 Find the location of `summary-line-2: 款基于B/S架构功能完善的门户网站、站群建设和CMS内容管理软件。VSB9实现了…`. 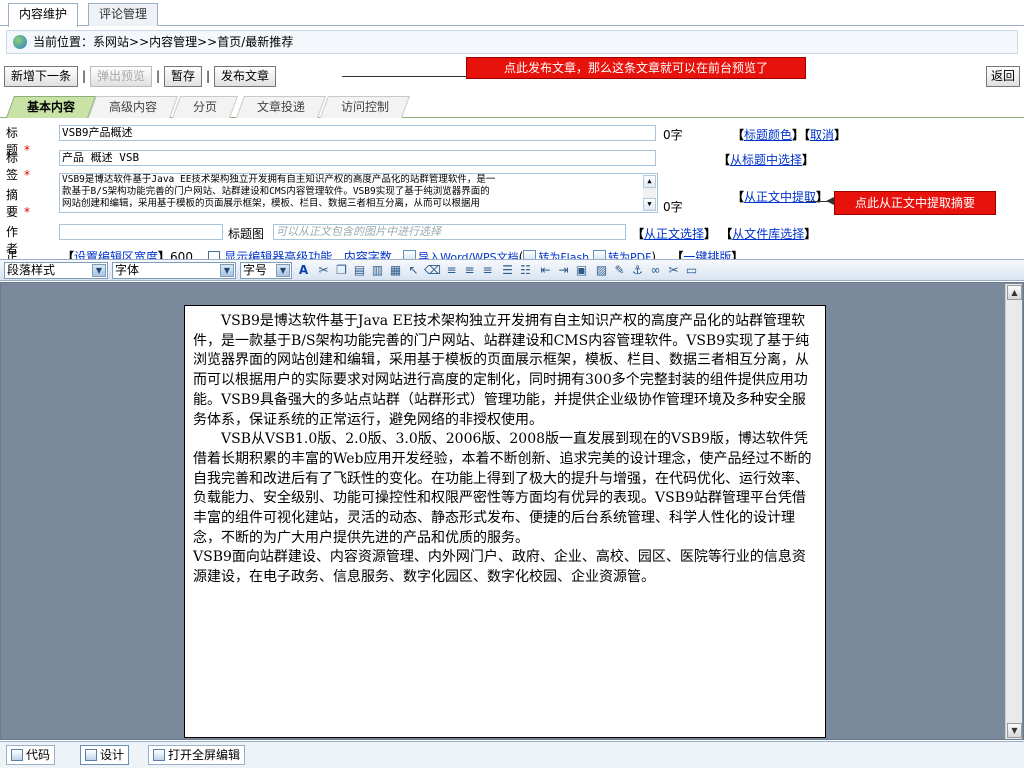

summary-line-2: 款基于B/S架构功能完善的门户网站、站群建设和CMS内容管理软件。VSB9实现了… is located at coordinates (276, 191).